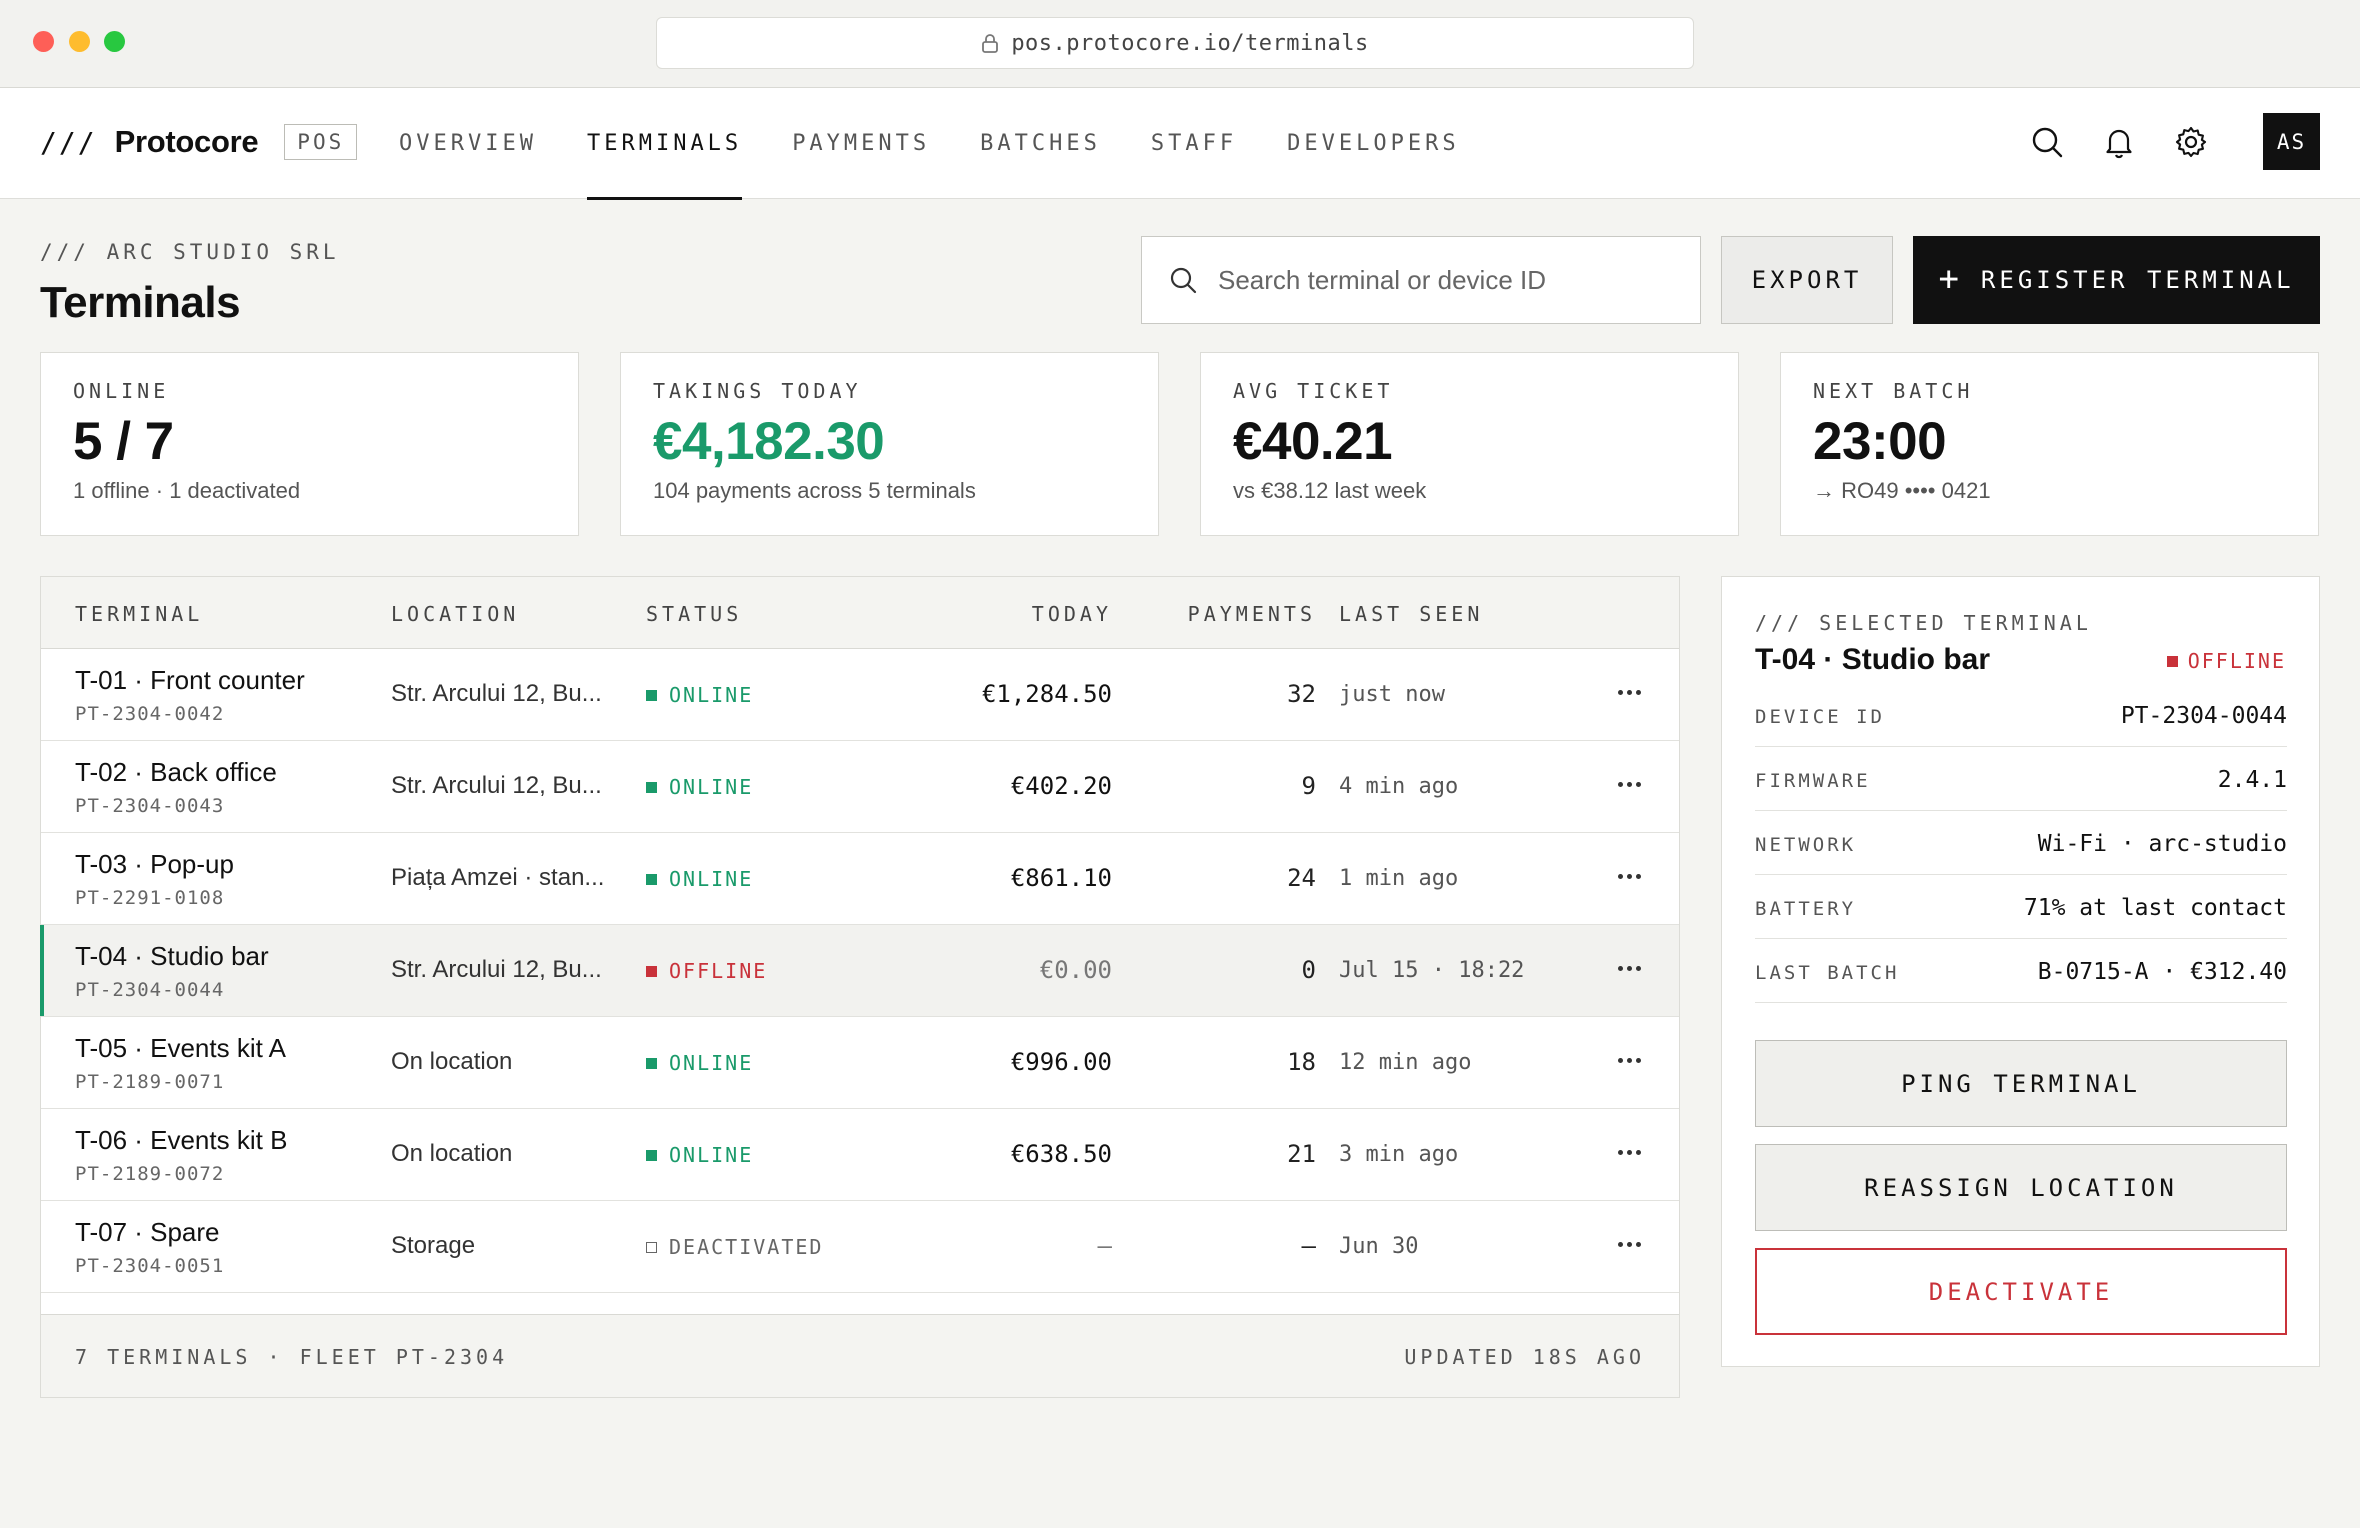 The image size is (2360, 1528). I want to click on stat-sub: vs €38.12 last week, so click(1330, 490).